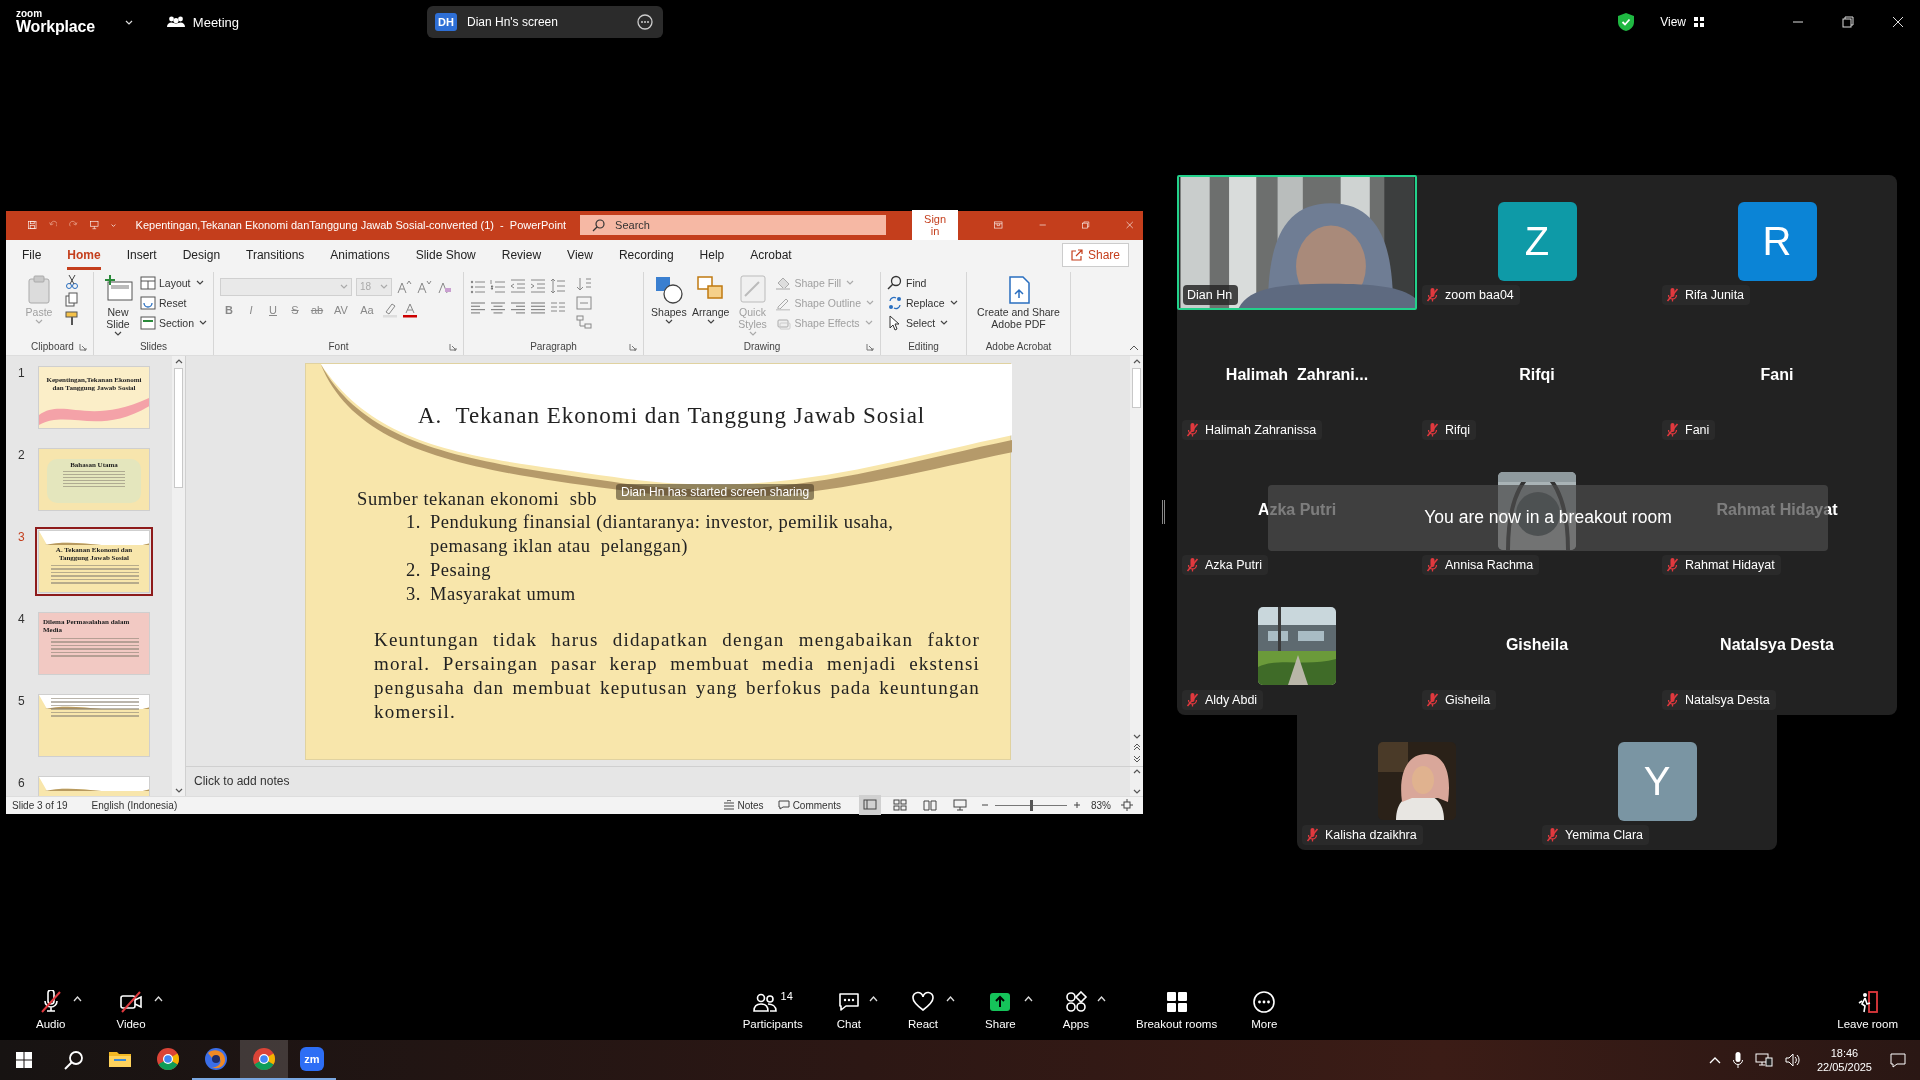 The image size is (1920, 1080). Describe the element at coordinates (1844, 1067) in the screenshot. I see `clock-date: 22/05/2025` at that location.